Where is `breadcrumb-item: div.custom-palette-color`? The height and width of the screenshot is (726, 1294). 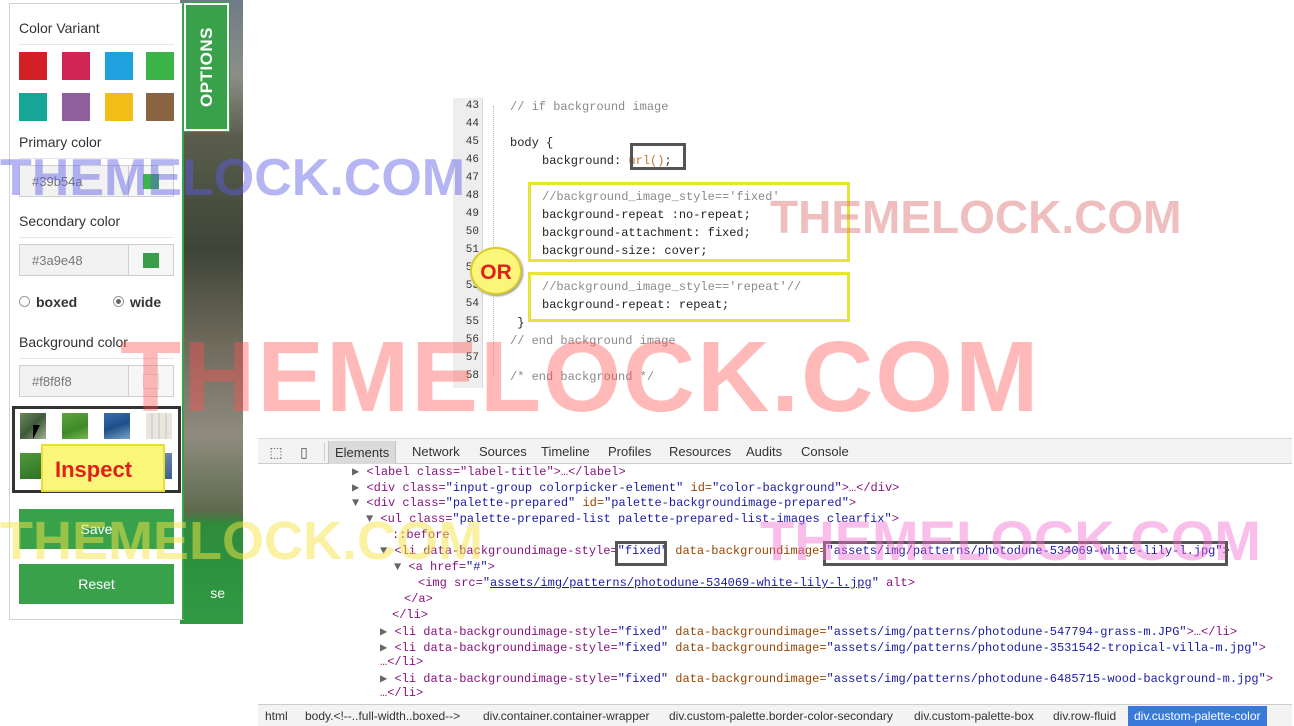 breadcrumb-item: div.custom-palette-color is located at coordinates (1197, 716).